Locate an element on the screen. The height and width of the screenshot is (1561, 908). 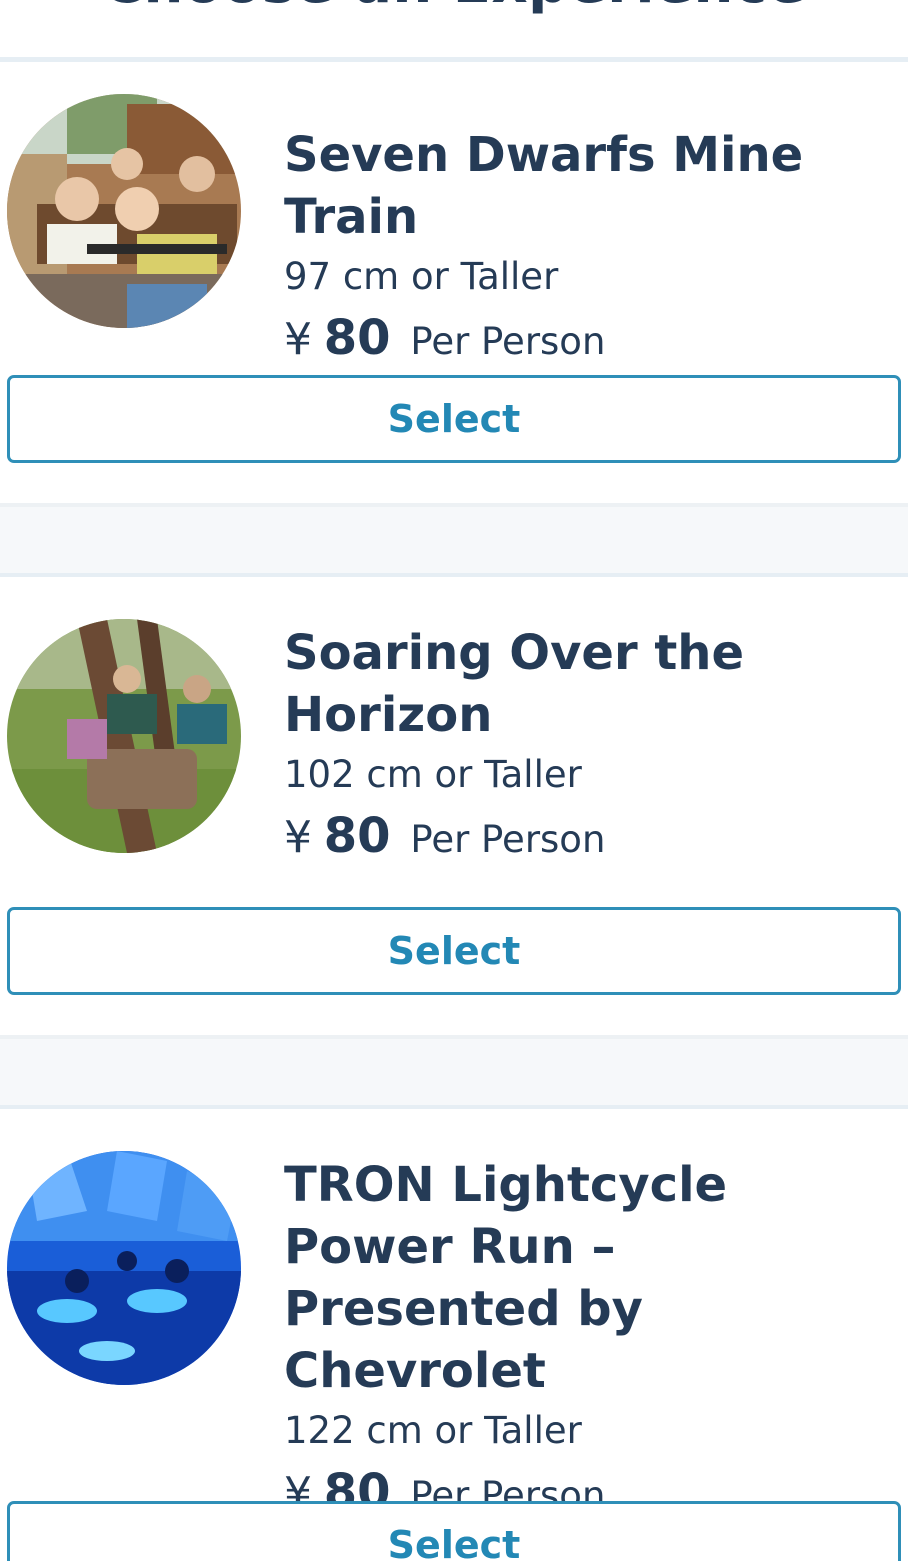
height-requirement: 97 cm or Taller is located at coordinates (421, 276).